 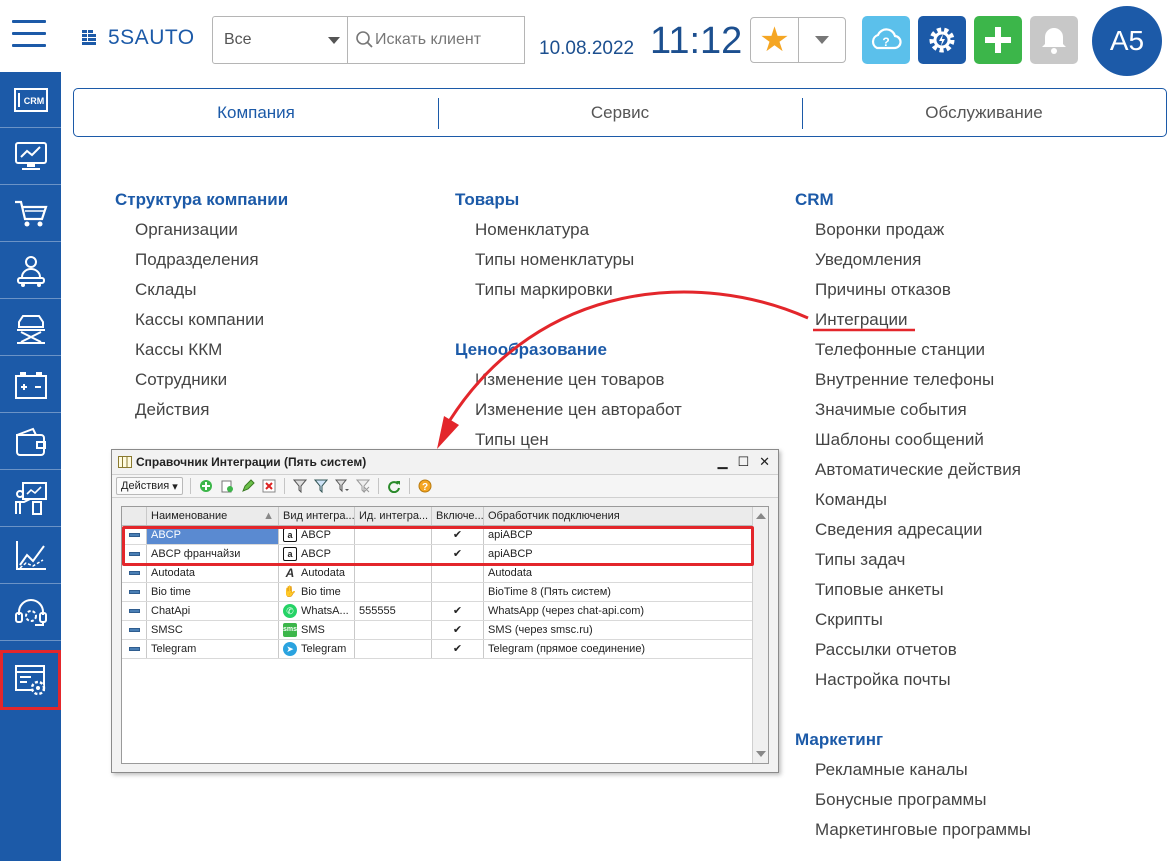 What do you see at coordinates (227, 486) in the screenshot?
I see `copy-icon` at bounding box center [227, 486].